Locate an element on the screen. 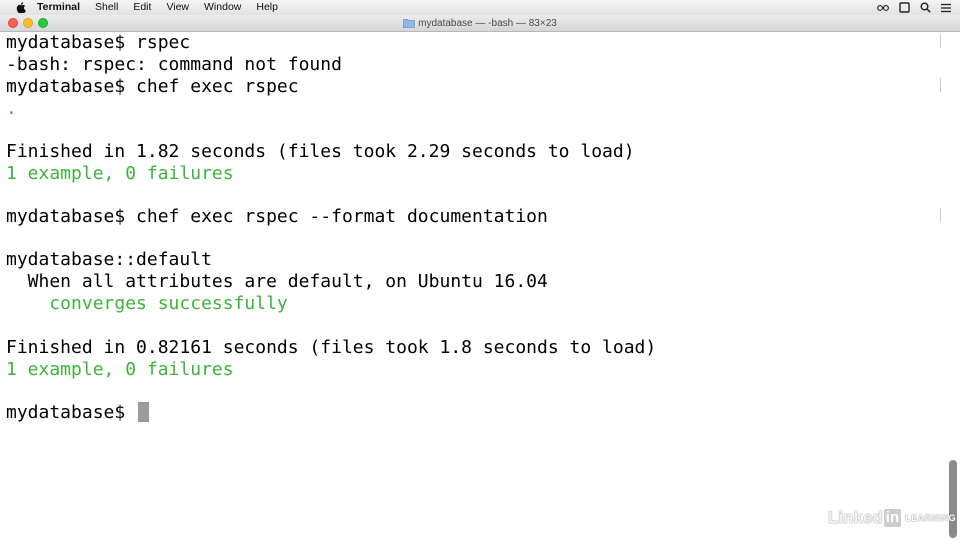 The height and width of the screenshot is (540, 960). folder-icon is located at coordinates (409, 23).